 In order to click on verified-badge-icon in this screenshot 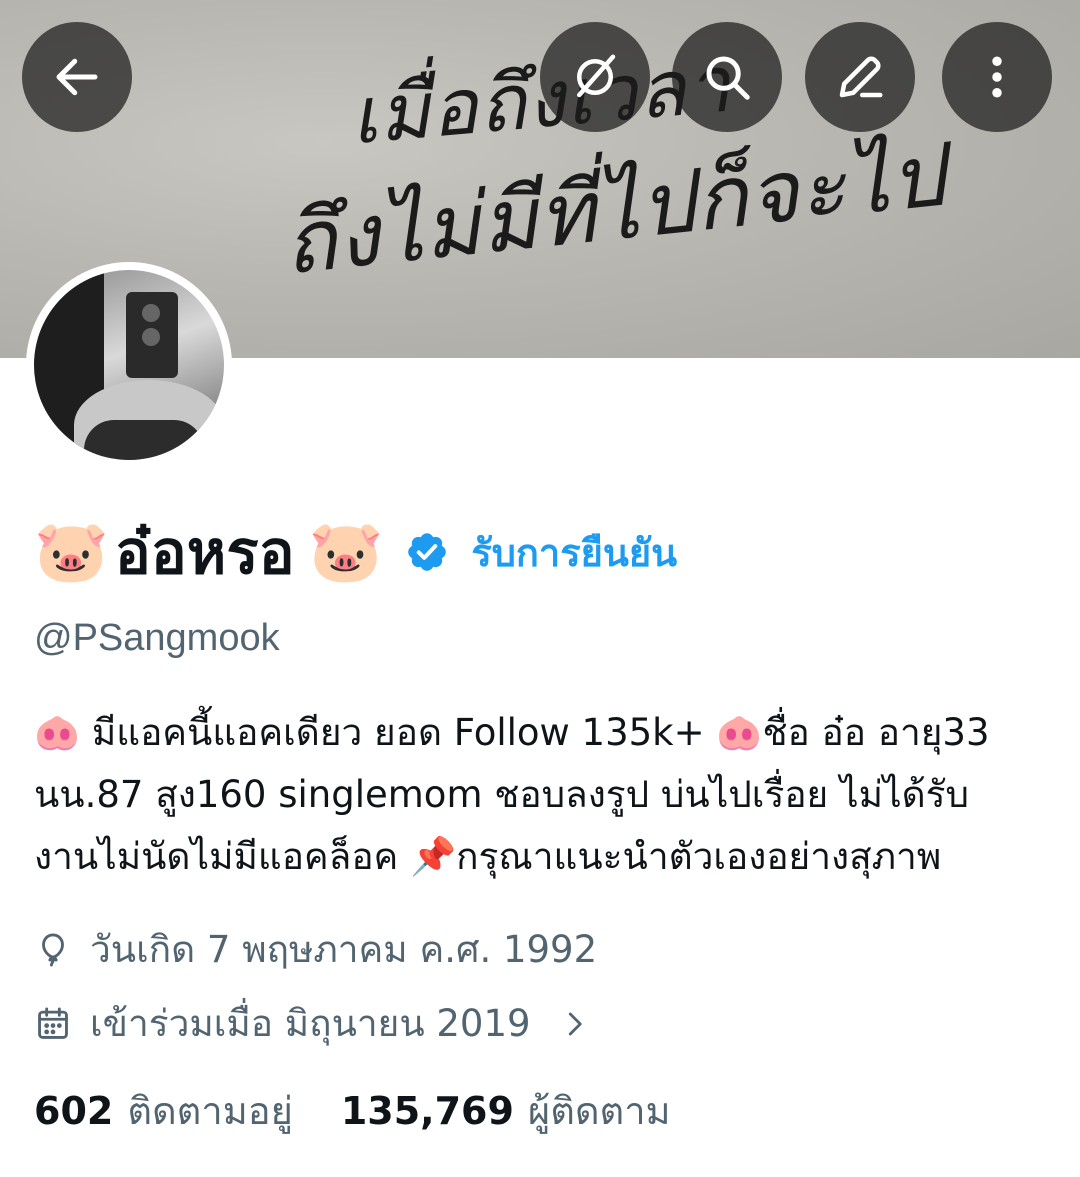, I will do `click(427, 552)`.